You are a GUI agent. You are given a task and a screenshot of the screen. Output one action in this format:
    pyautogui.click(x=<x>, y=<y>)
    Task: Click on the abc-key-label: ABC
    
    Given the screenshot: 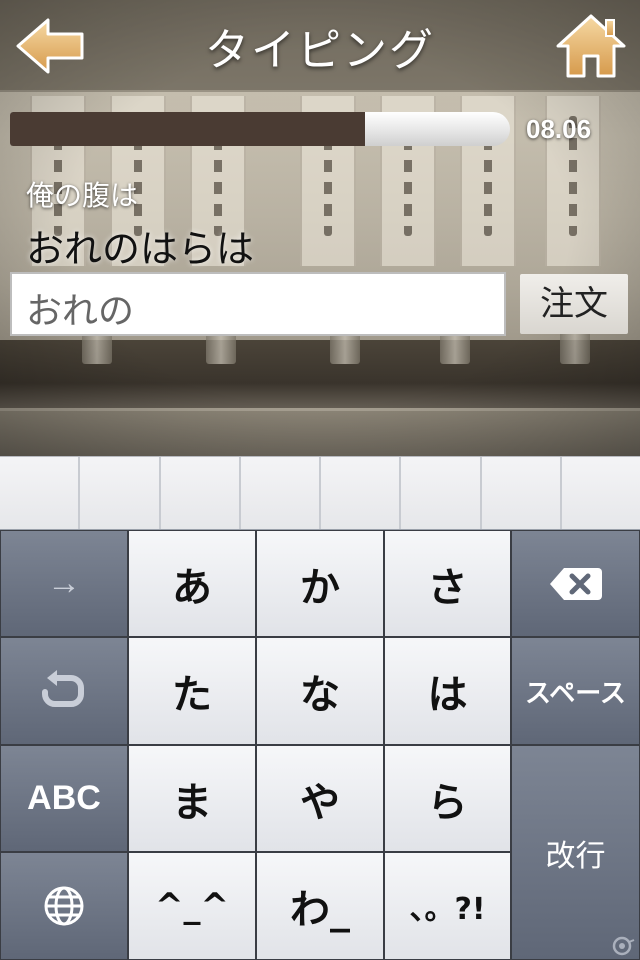 What is the action you would take?
    pyautogui.click(x=64, y=798)
    